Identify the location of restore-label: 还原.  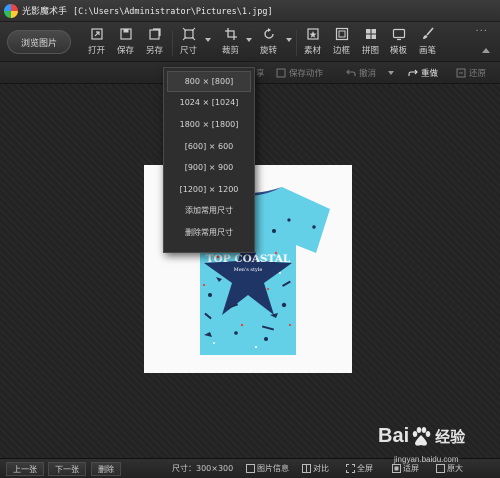
(478, 74).